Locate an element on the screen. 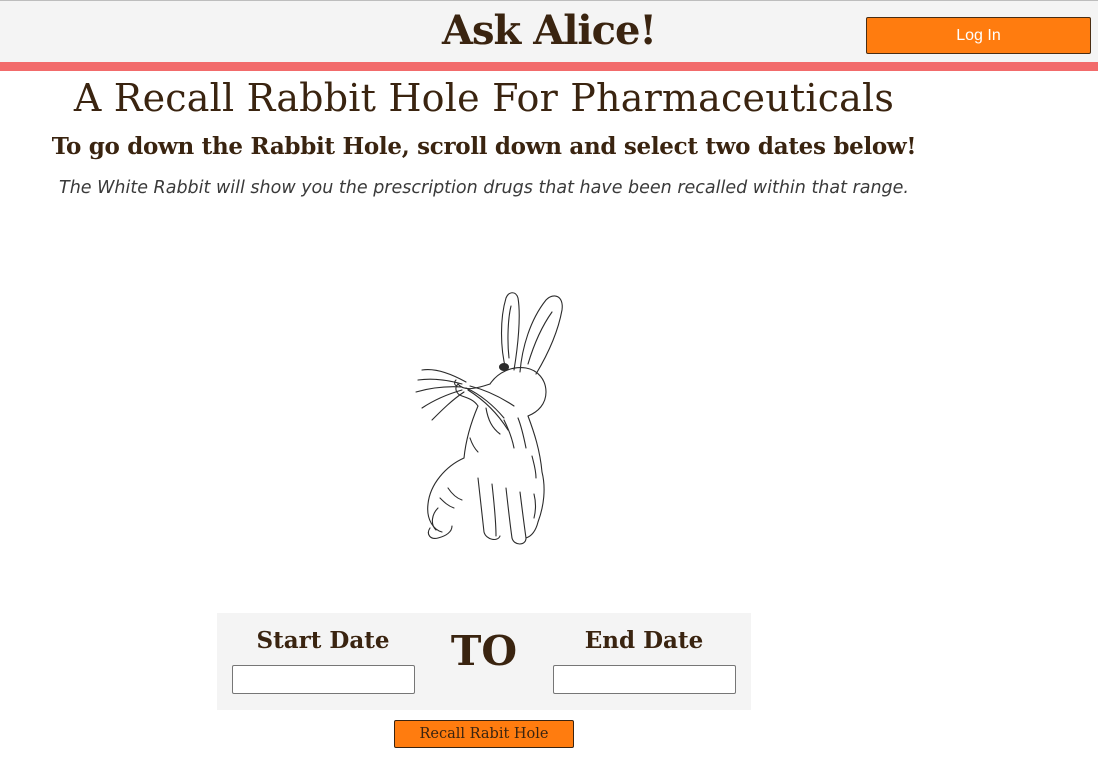  app-header: Ask Alice! Log In is located at coordinates (549, 31).